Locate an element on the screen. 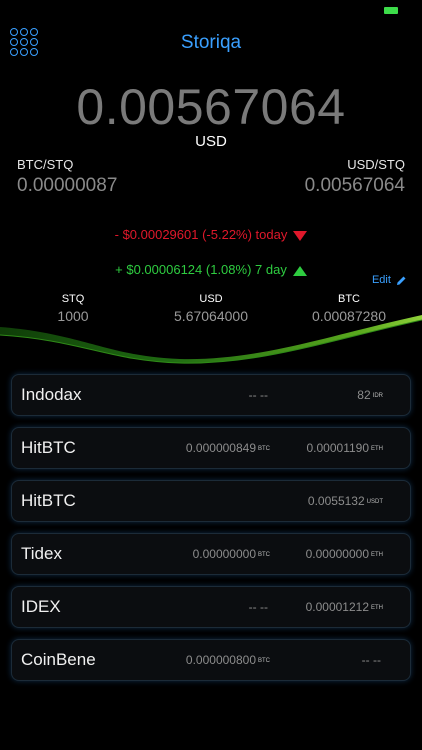 The width and height of the screenshot is (422, 750). edit-button: Edit is located at coordinates (389, 280).